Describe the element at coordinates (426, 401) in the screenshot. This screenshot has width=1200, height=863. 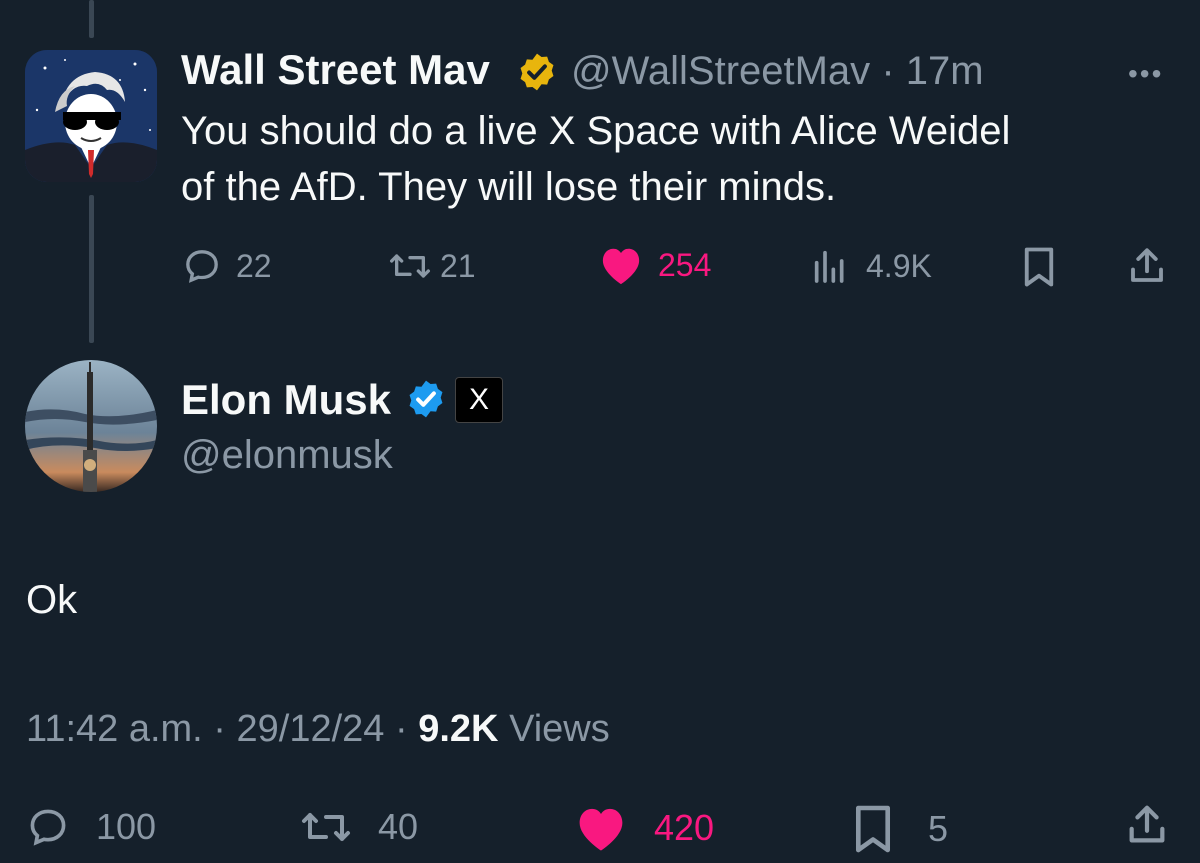
I see `verified-blue-badge-icon` at that location.